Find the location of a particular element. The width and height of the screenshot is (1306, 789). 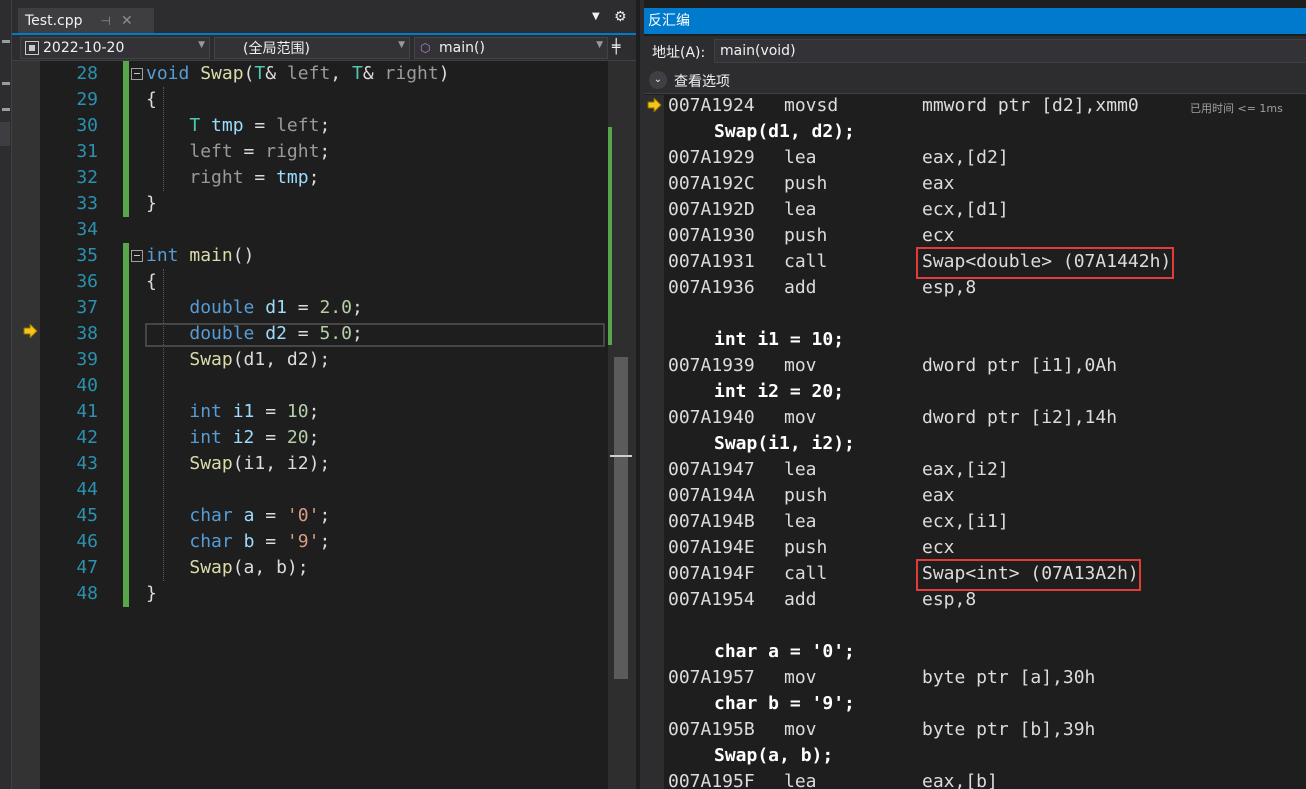

project-icon is located at coordinates (32, 48).